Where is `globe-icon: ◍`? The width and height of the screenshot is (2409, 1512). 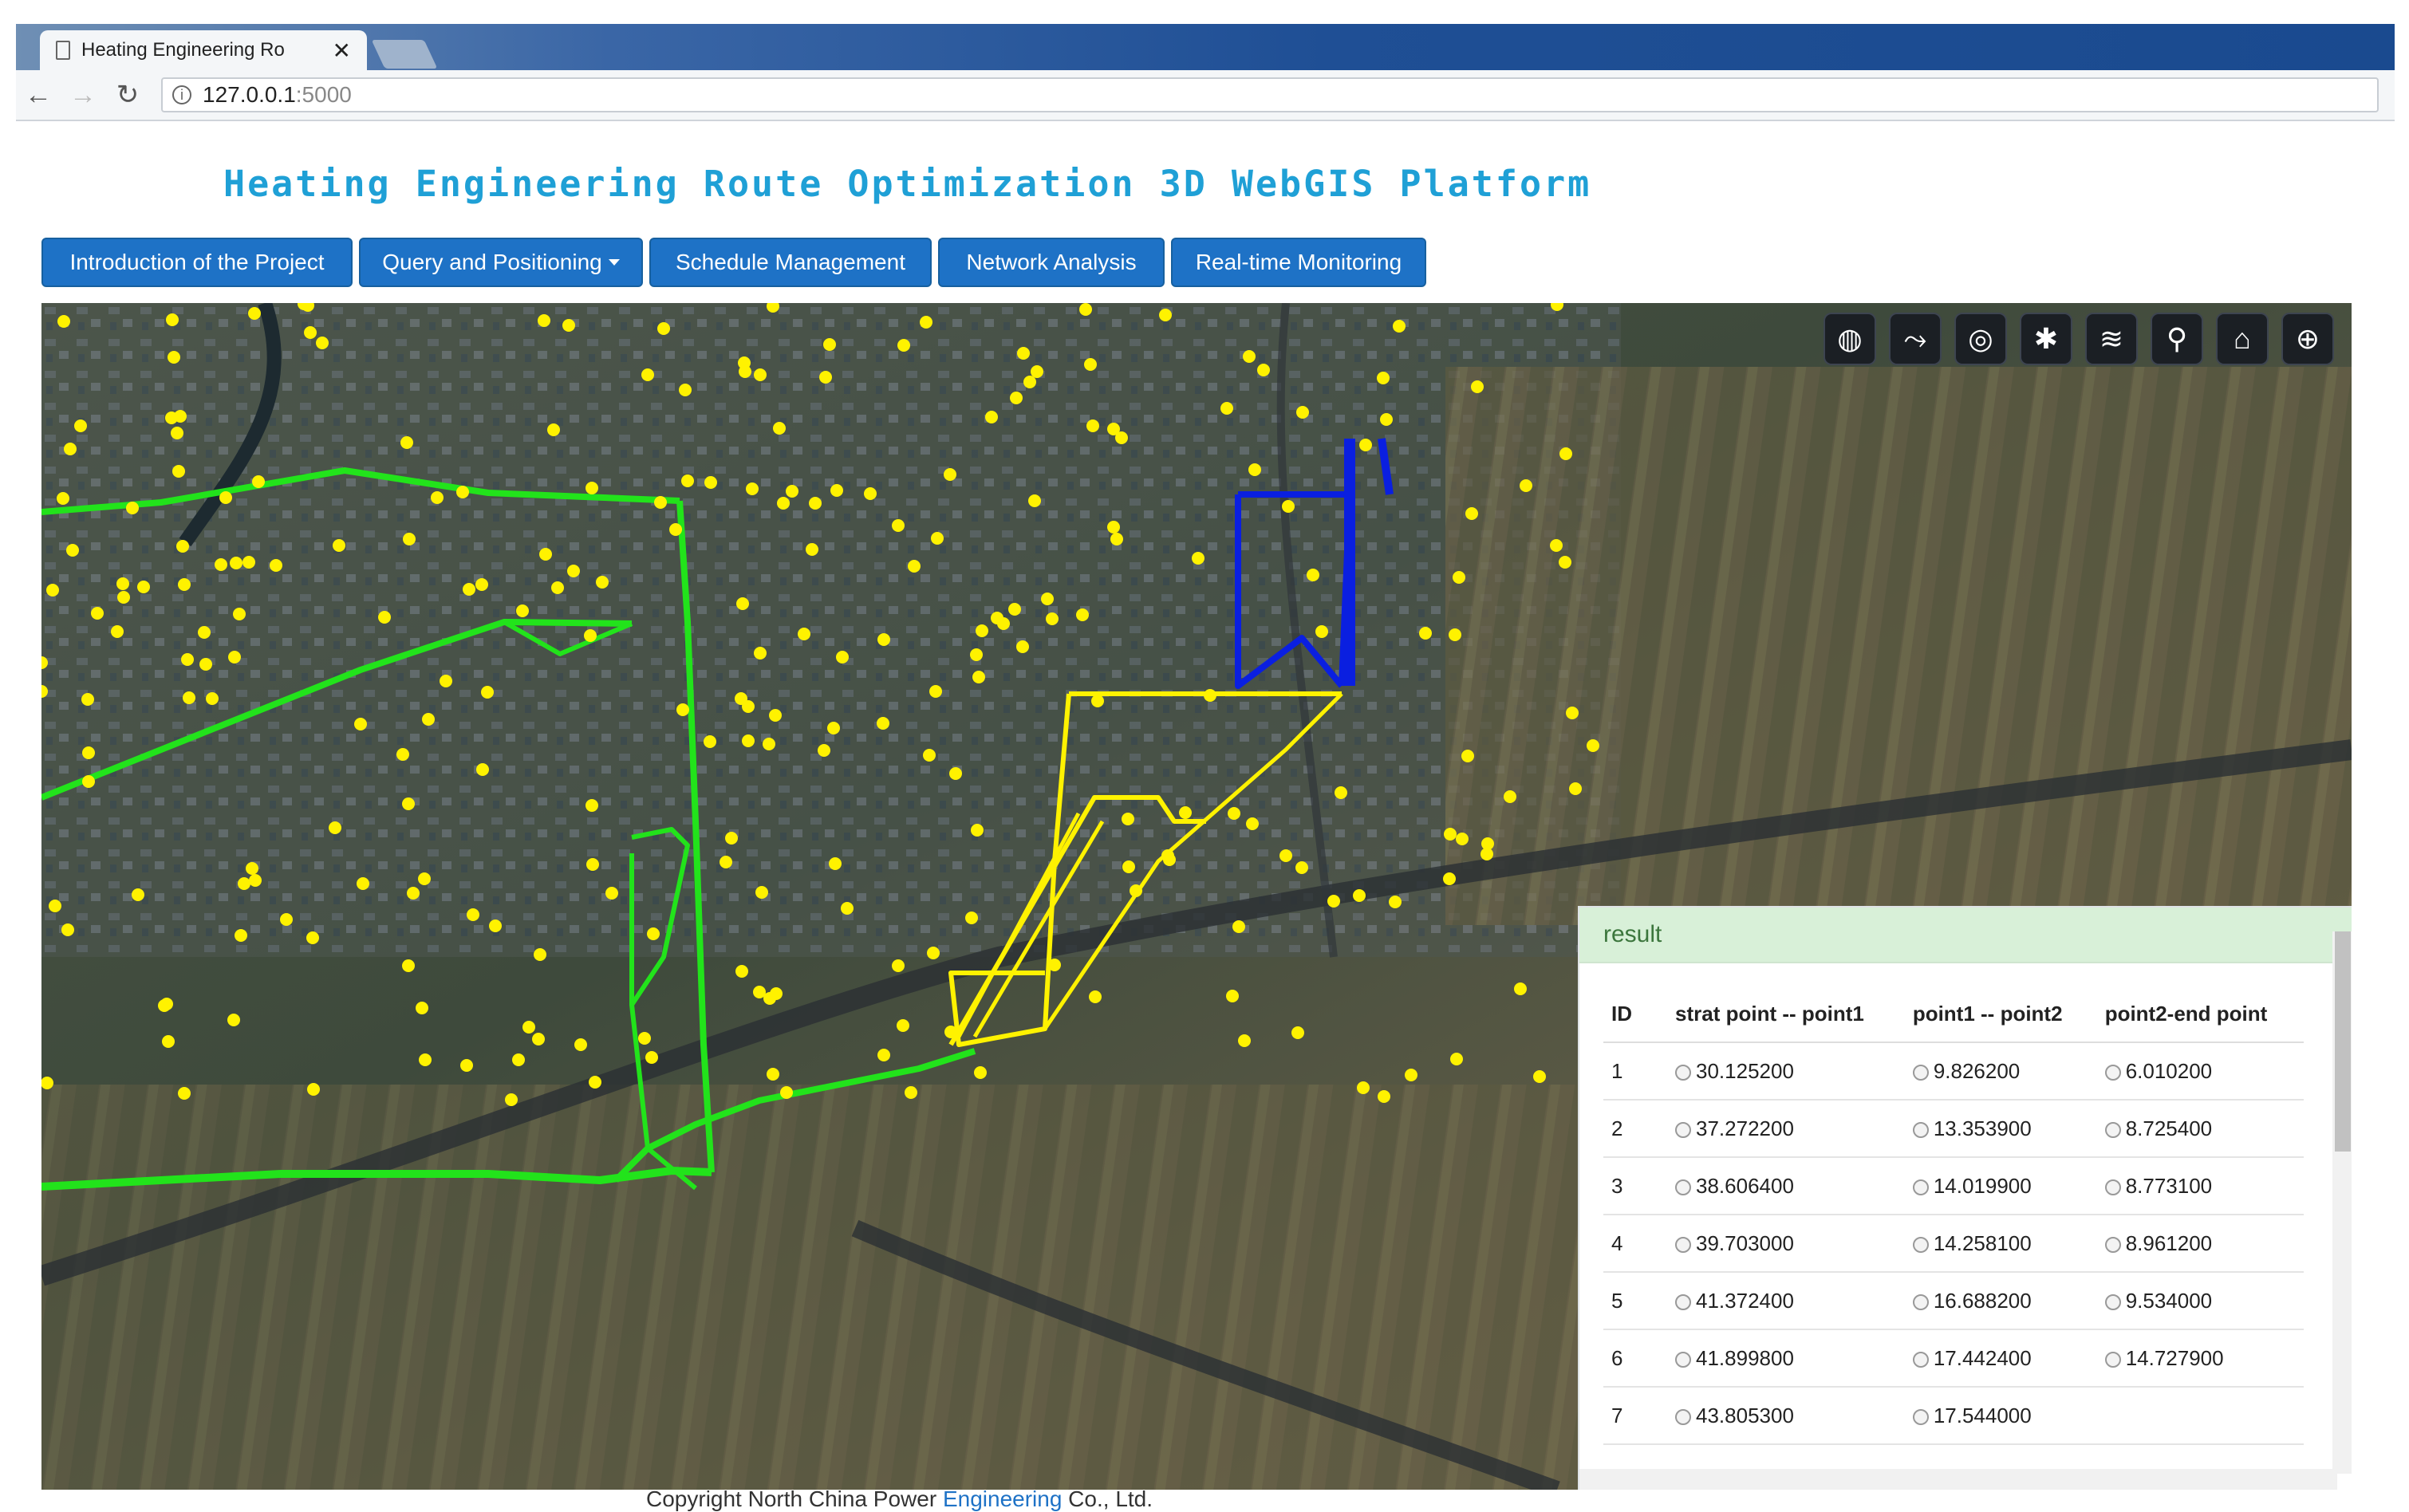 globe-icon: ◍ is located at coordinates (1850, 339).